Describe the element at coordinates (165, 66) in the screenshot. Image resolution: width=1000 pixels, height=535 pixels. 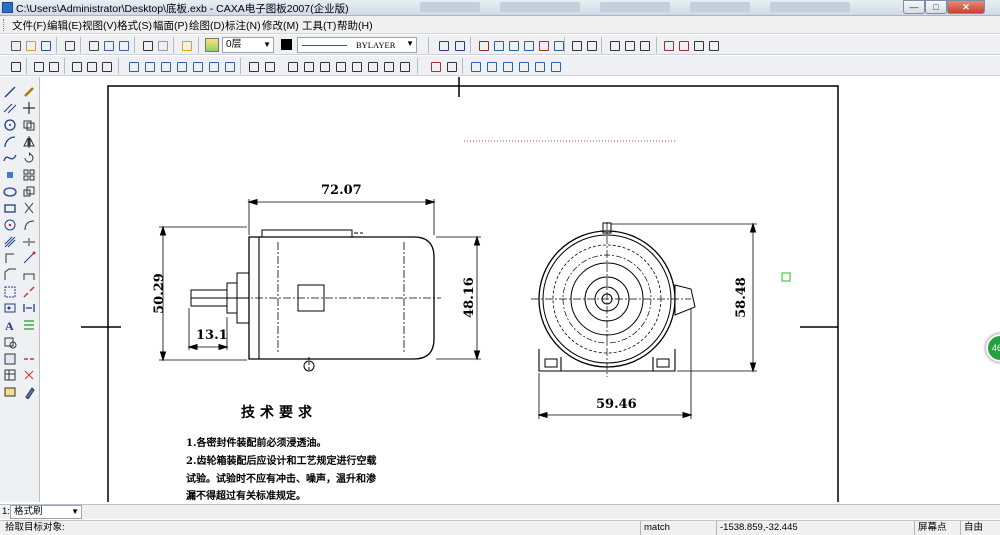
I see `angle-line-icon` at that location.